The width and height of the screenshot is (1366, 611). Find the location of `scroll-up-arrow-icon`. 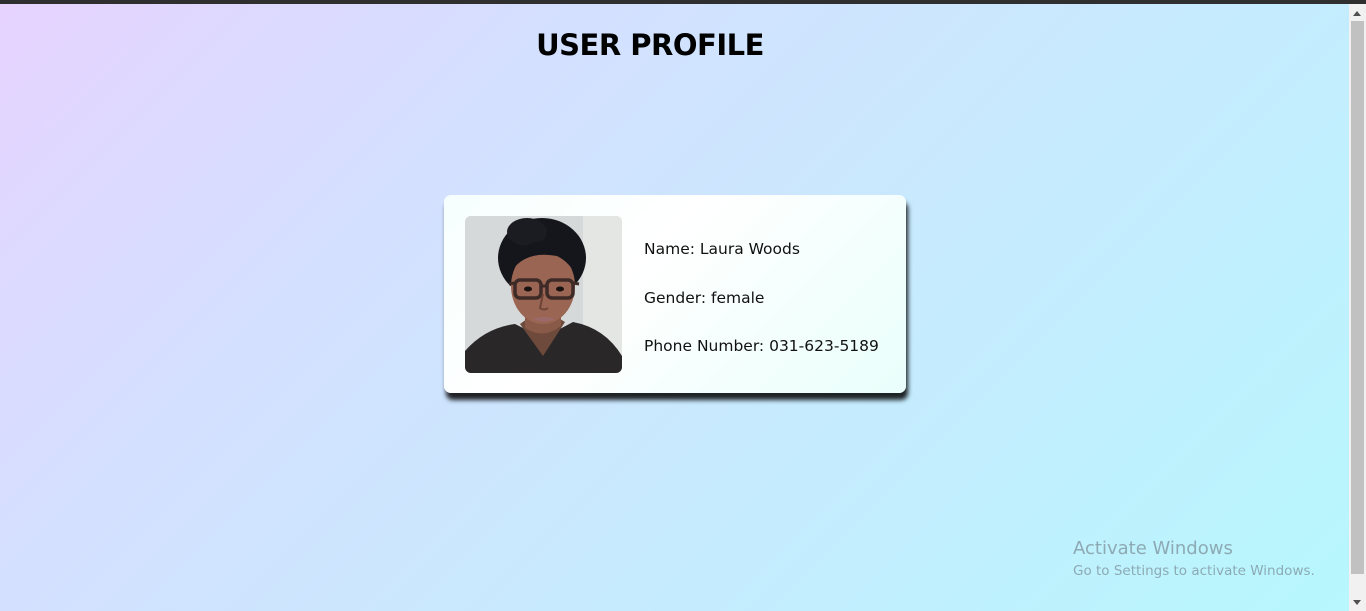

scroll-up-arrow-icon is located at coordinates (1357, 13).